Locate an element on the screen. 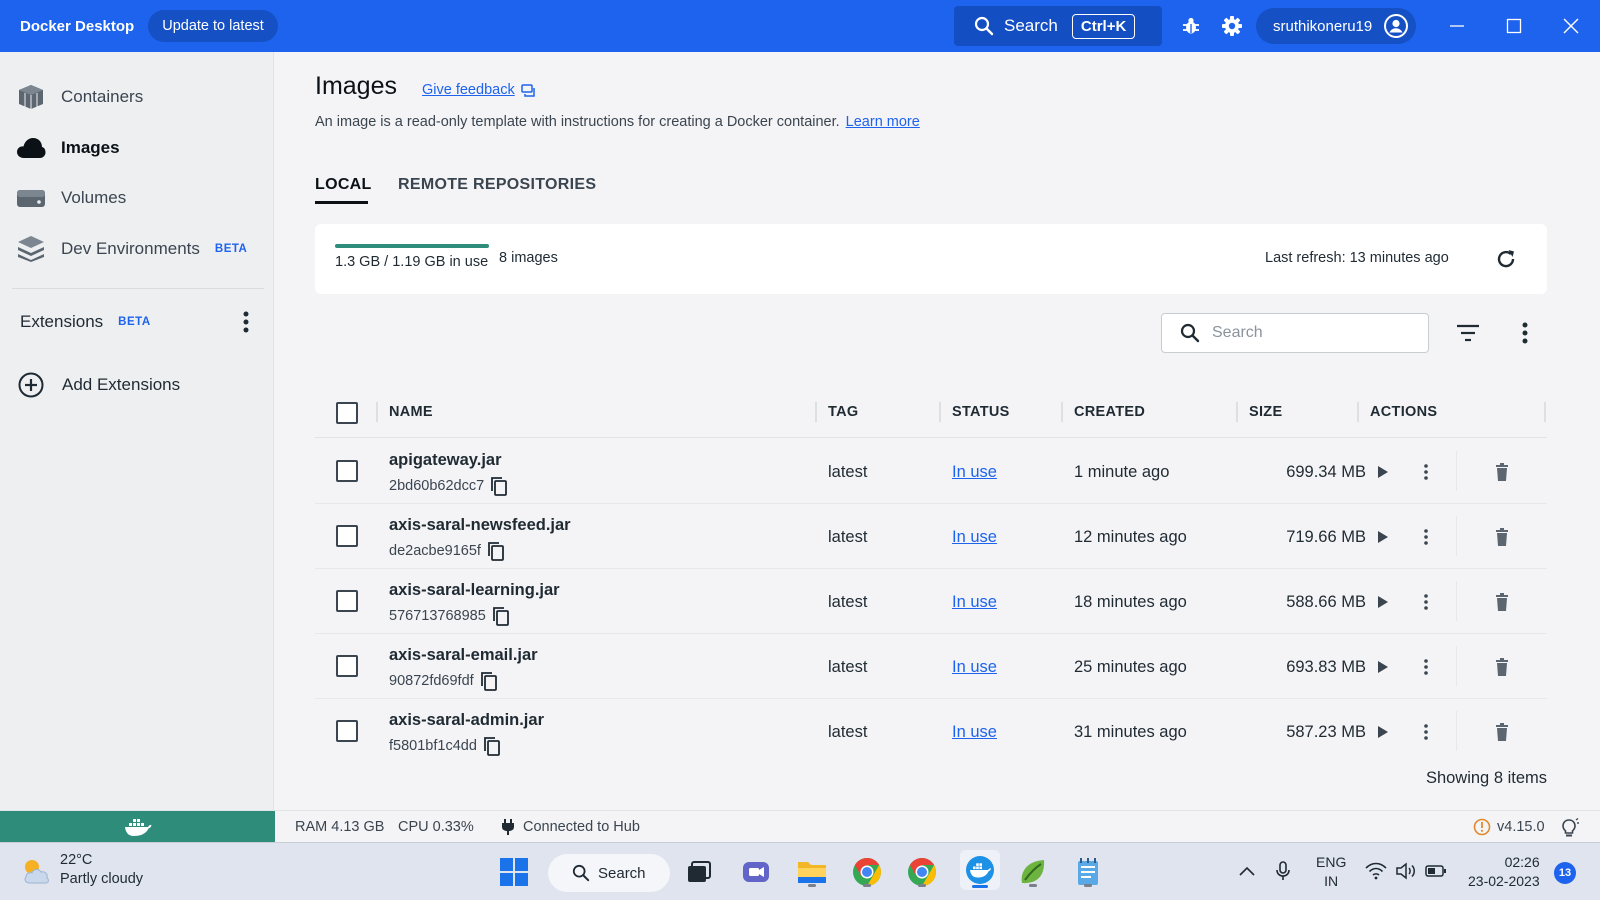  weather-widget: 22°C Partly cloudy is located at coordinates (81, 870).